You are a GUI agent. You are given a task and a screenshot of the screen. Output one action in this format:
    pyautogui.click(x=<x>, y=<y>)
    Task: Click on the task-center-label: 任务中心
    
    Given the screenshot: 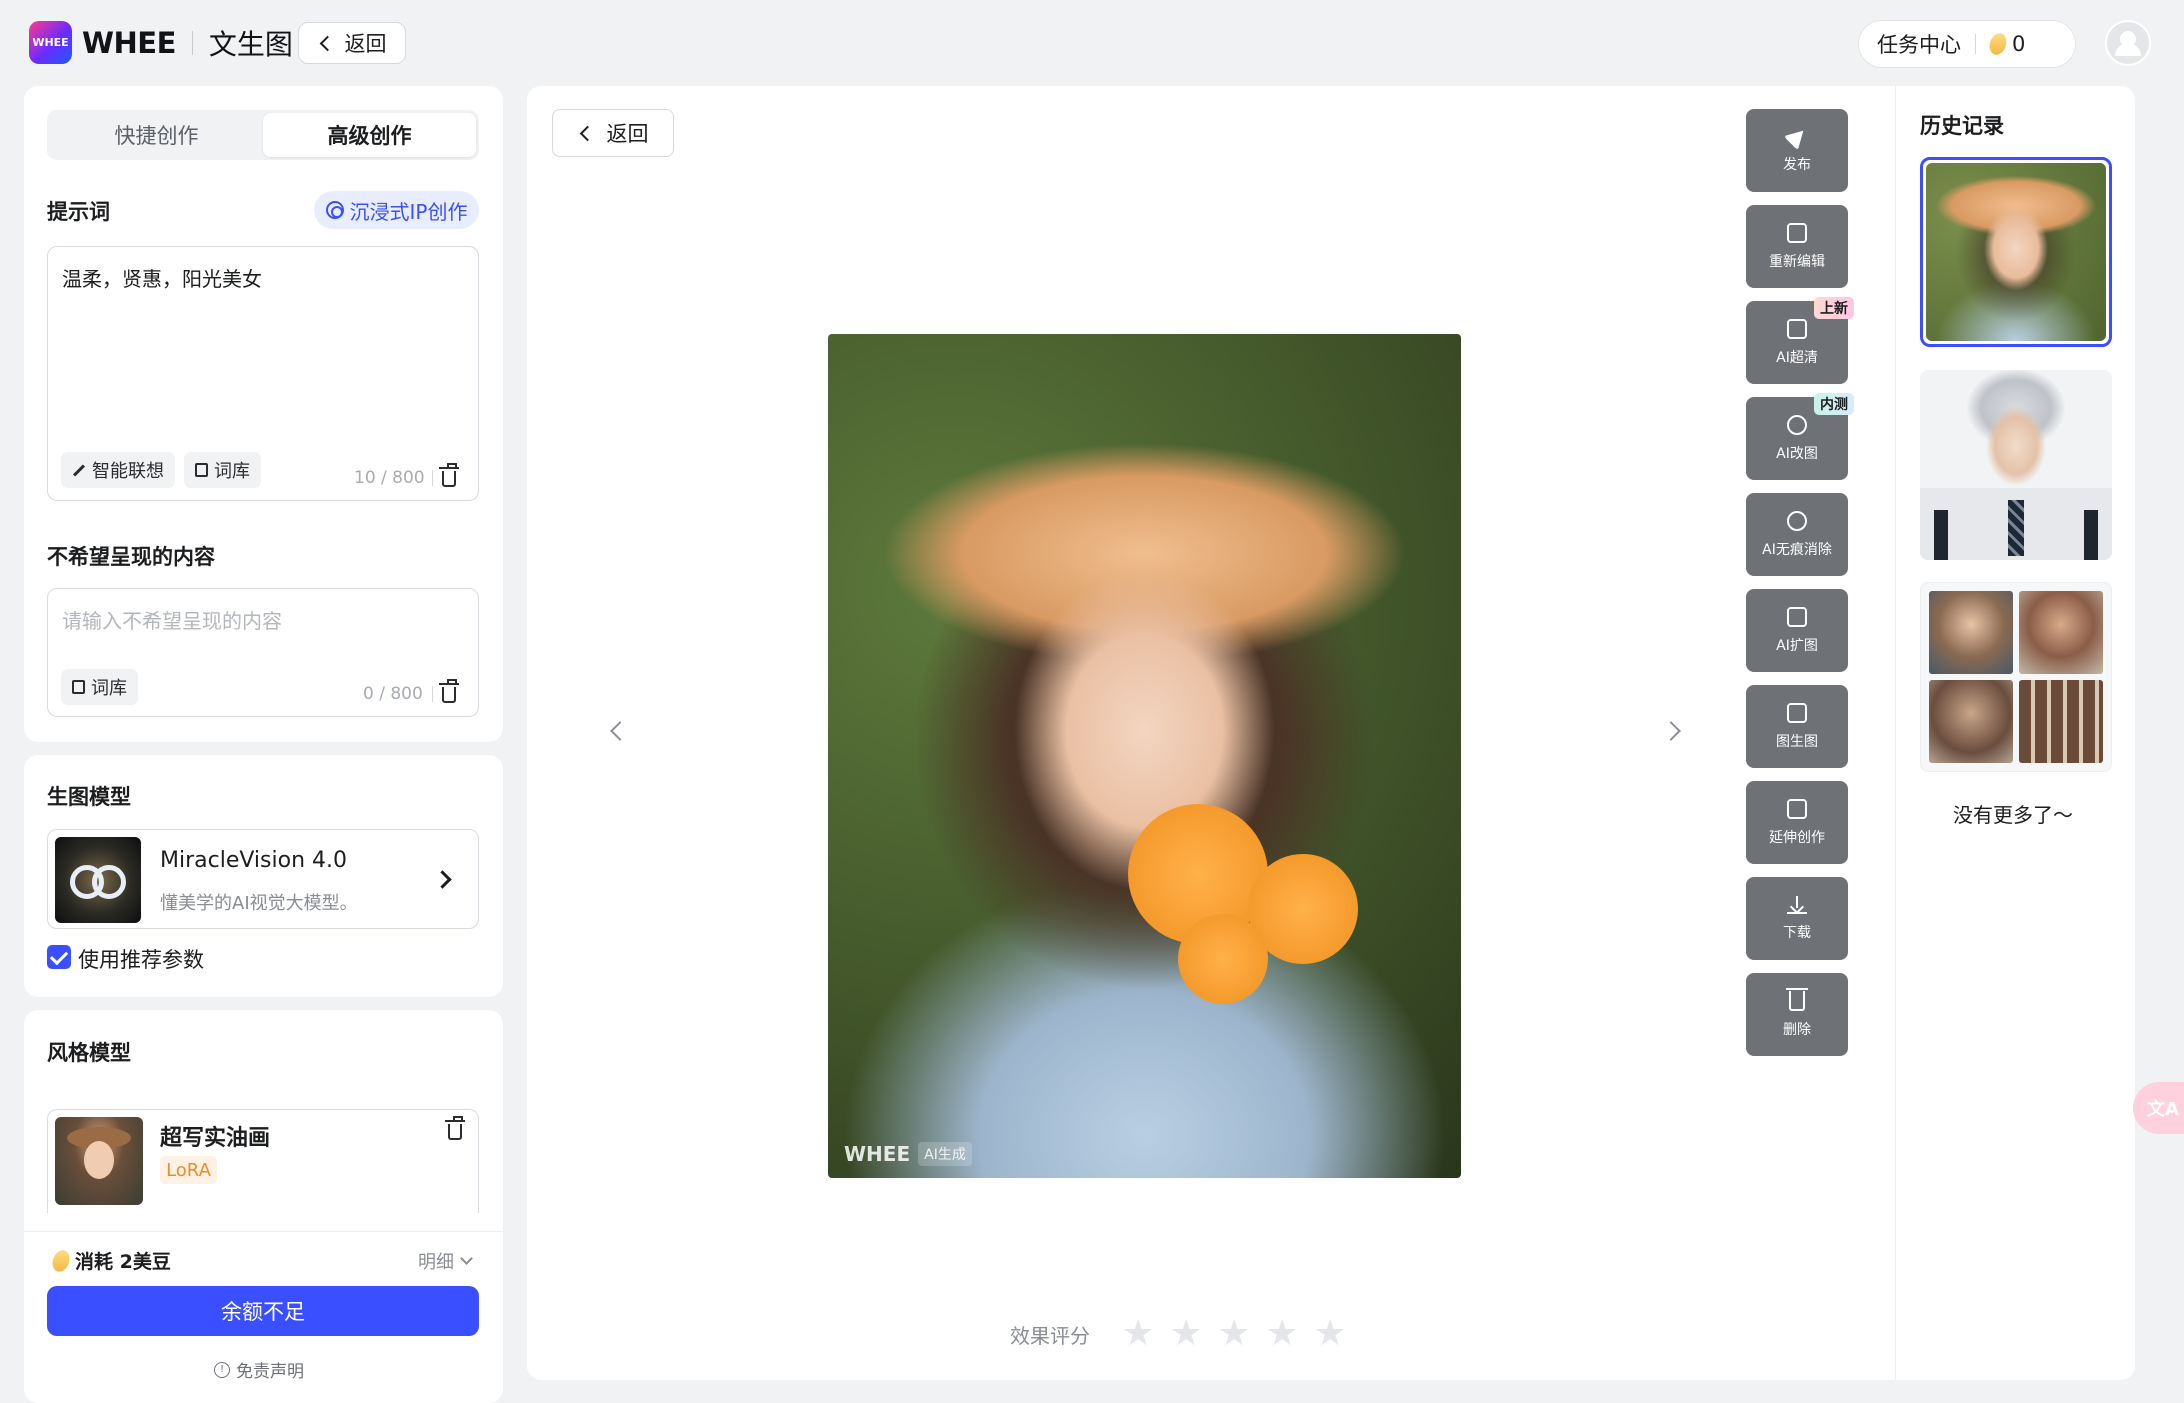 What is the action you would take?
    pyautogui.click(x=1919, y=44)
    